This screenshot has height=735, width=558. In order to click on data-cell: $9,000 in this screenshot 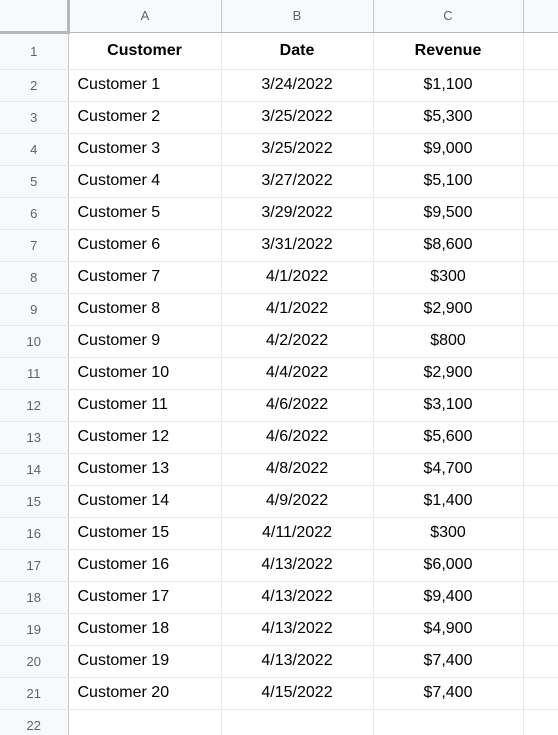, I will do `click(448, 149)`.